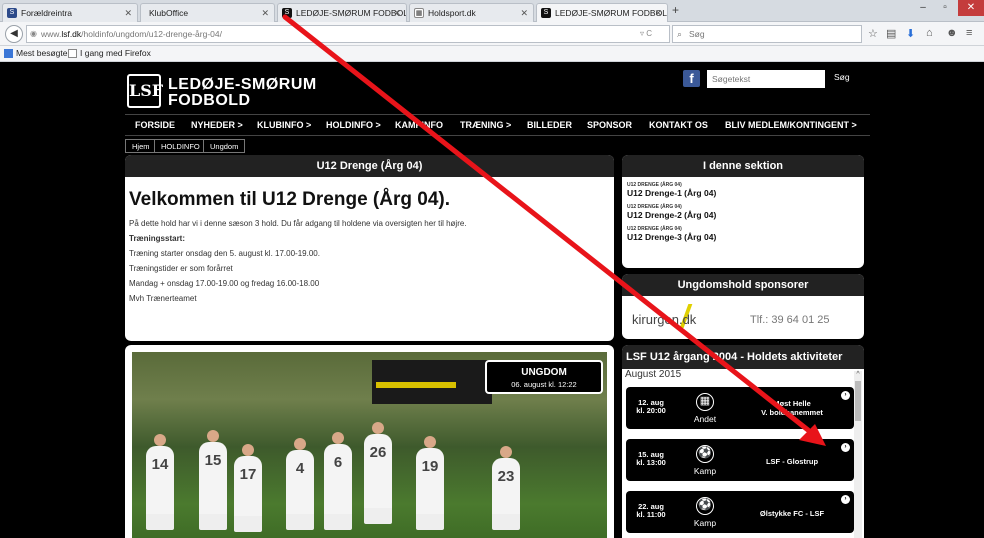  What do you see at coordinates (873, 33) in the screenshot?
I see `bookmark-star-icon: ☆` at bounding box center [873, 33].